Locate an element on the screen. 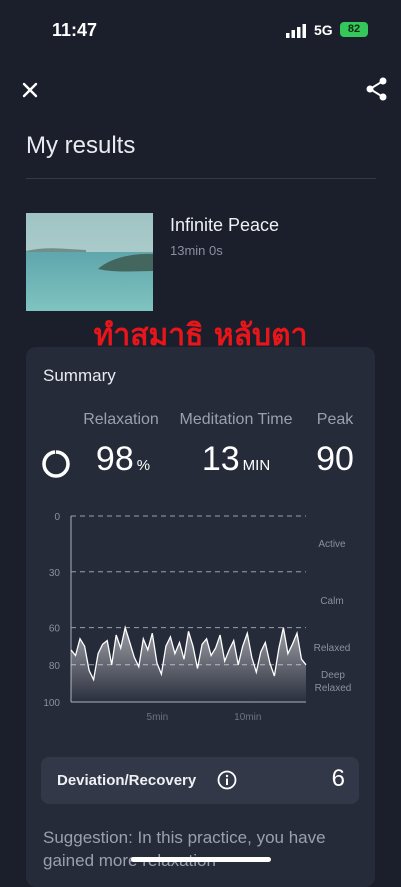  stat-value-peak: 90 is located at coordinates (335, 459).